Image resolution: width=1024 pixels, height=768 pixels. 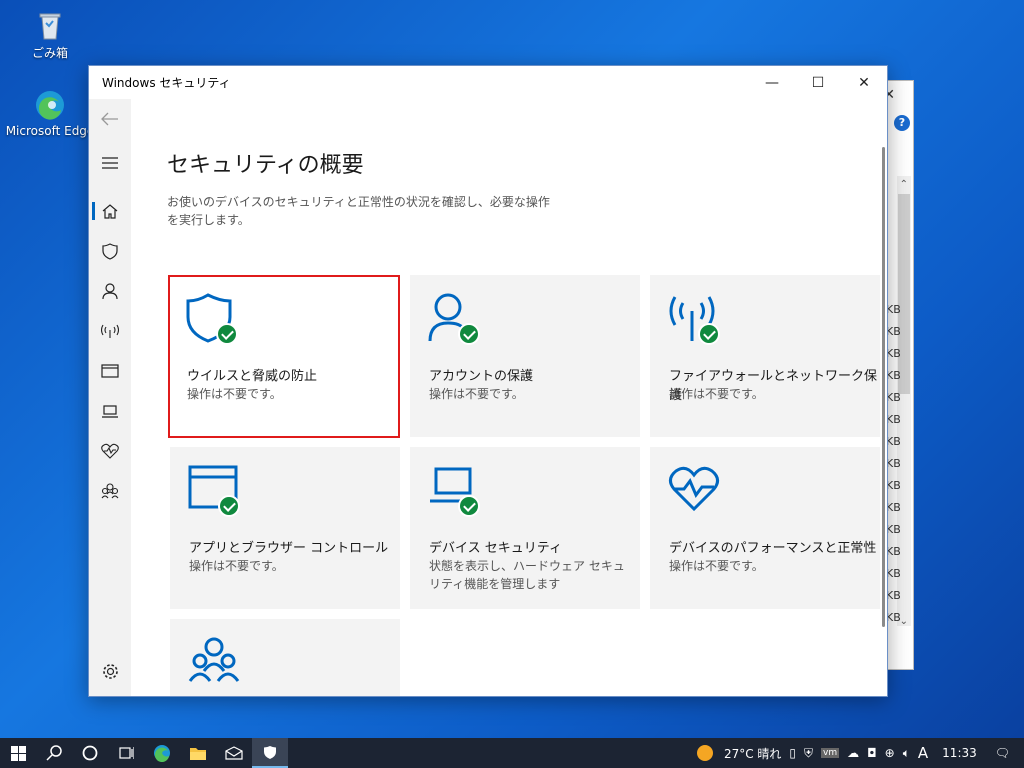 What do you see at coordinates (765, 528) in the screenshot?
I see `tile-device-performance-health: デバイスのパフォーマンスと正常性 操作は不要です。` at bounding box center [765, 528].